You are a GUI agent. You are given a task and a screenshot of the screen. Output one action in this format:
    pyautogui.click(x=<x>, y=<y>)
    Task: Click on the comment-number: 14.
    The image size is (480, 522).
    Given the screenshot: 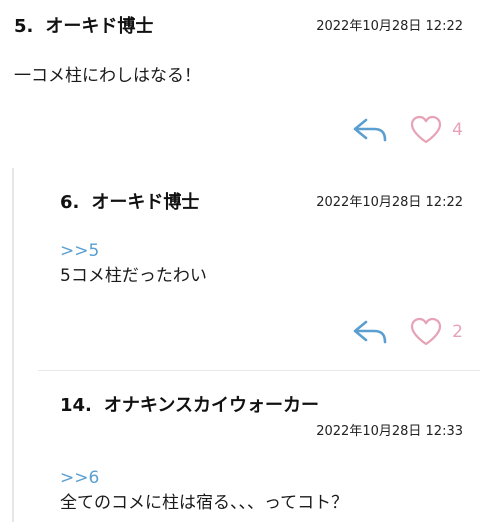 What is the action you would take?
    pyautogui.click(x=76, y=405)
    